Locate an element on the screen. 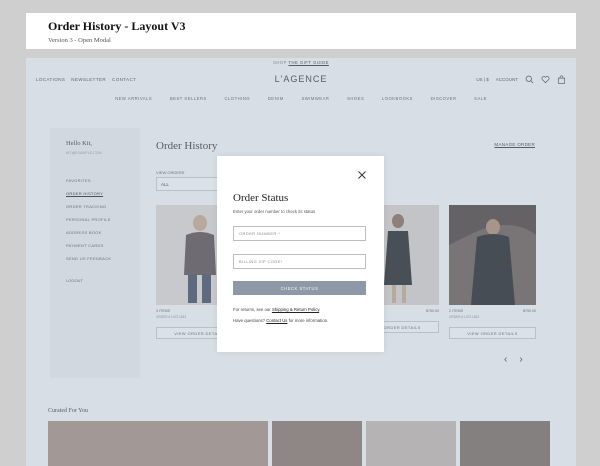  billing-zip-input is located at coordinates (299, 261).